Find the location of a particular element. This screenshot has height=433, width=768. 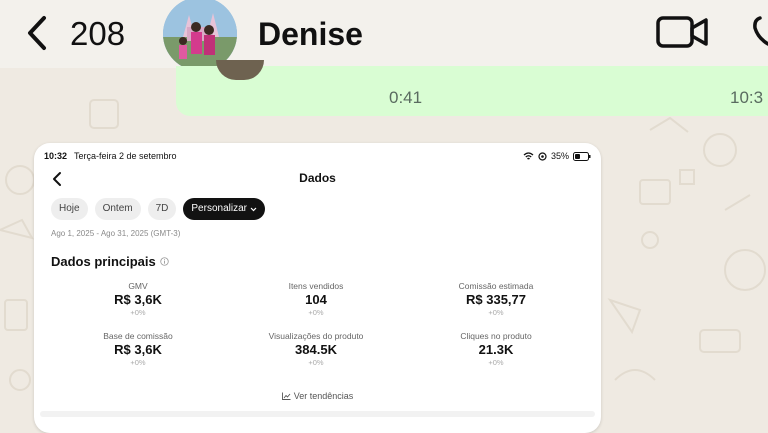

metric-label: GMV is located at coordinates (138, 286).